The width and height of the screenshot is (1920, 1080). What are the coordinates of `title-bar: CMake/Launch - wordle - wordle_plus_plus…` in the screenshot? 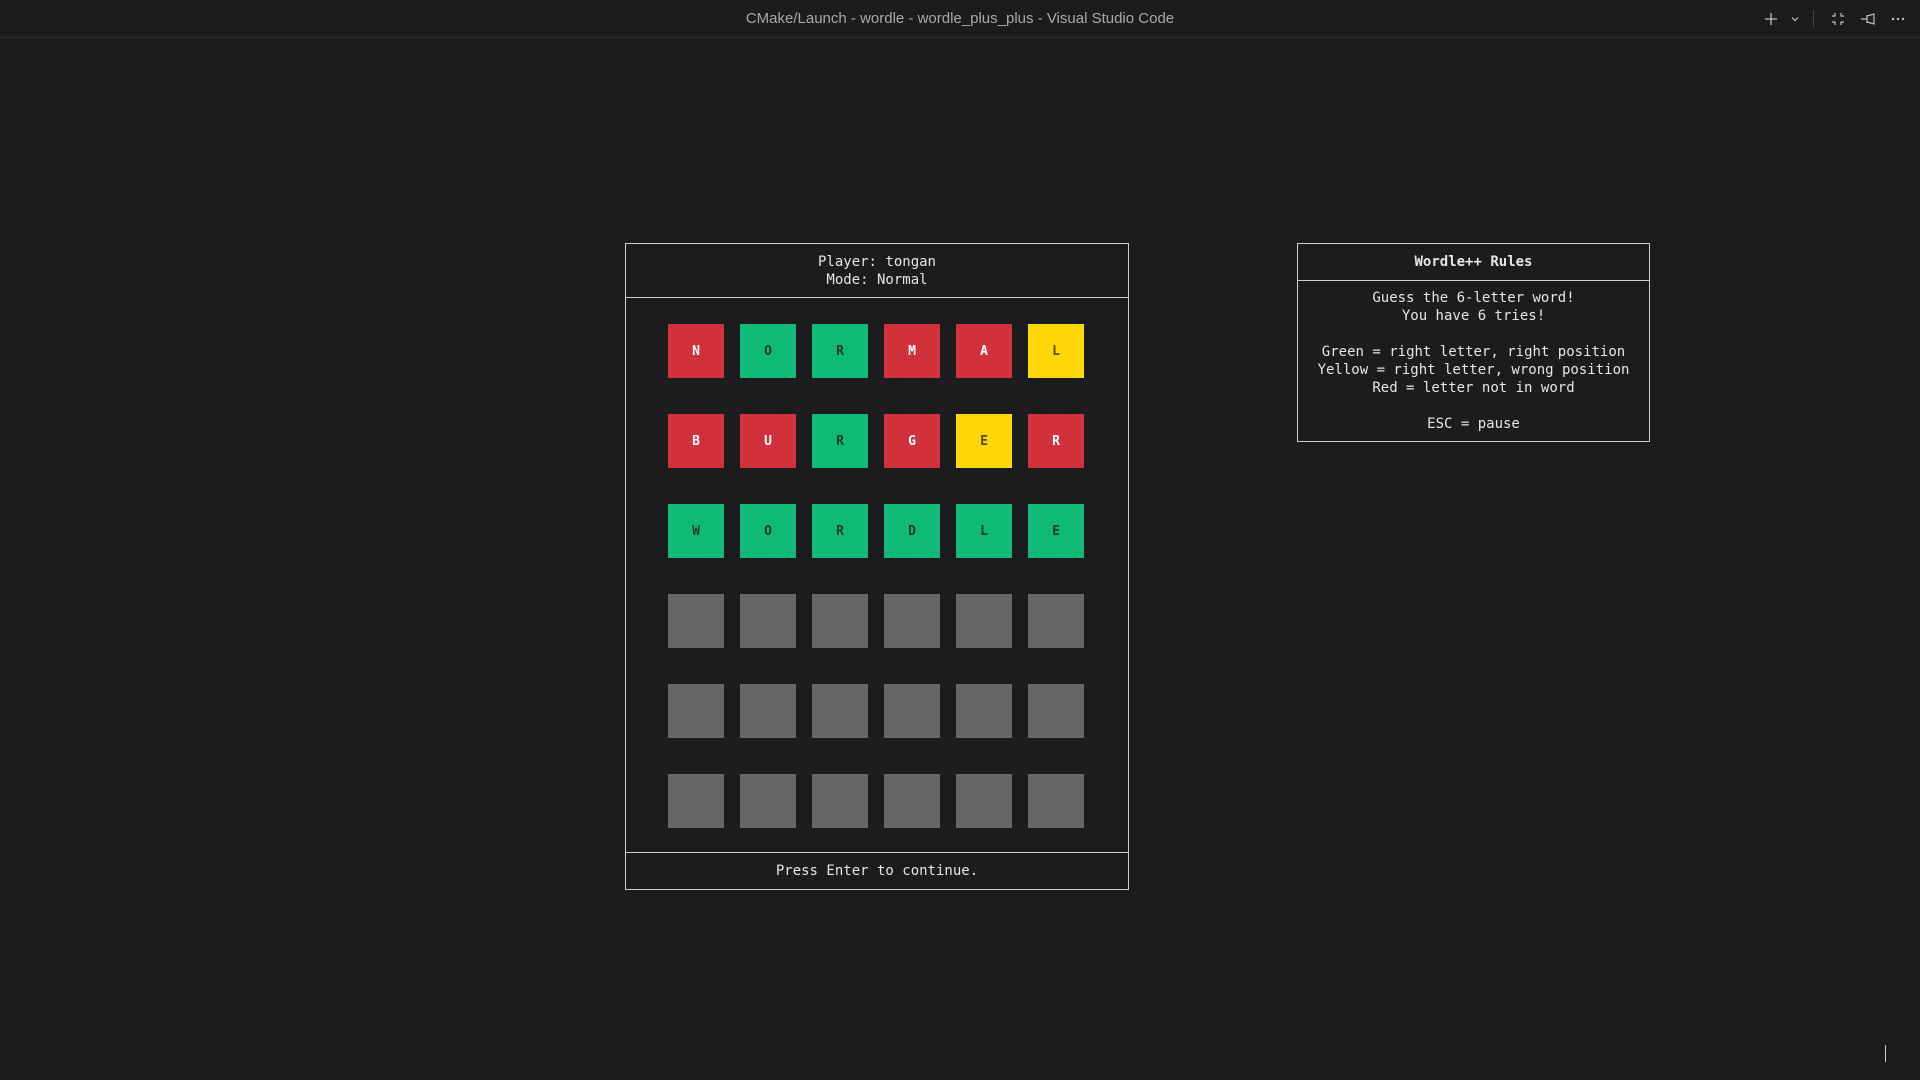 It's located at (960, 19).